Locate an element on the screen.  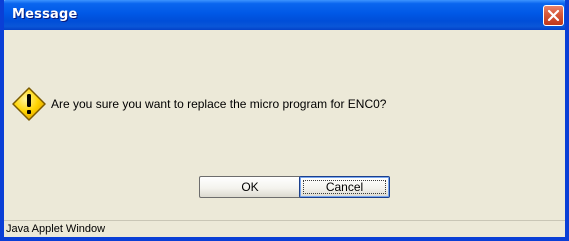
warning-icon is located at coordinates (29, 104).